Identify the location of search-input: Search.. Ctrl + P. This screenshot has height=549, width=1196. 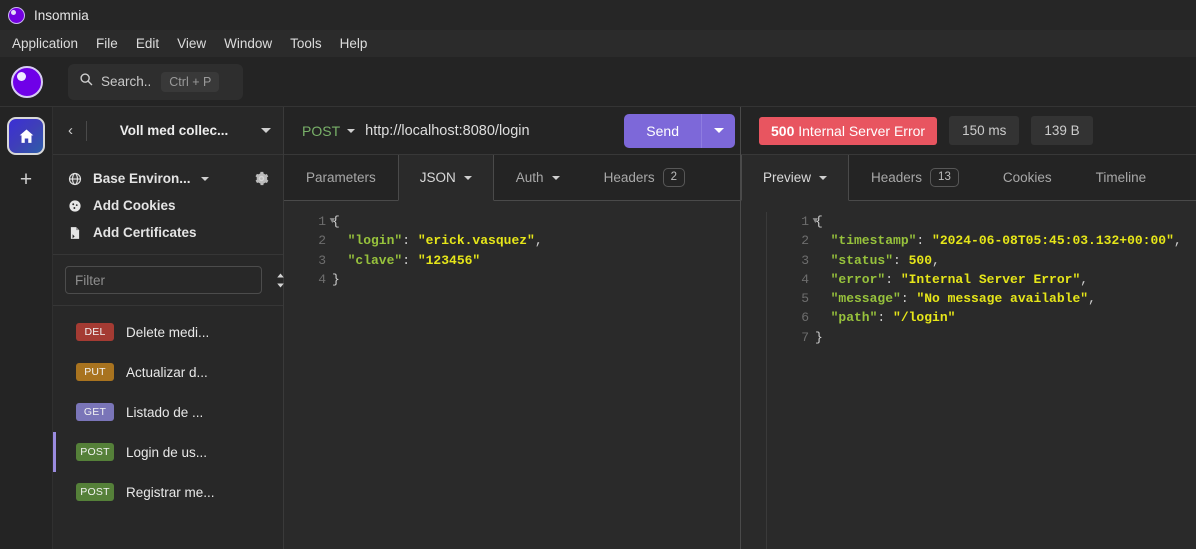
(155, 81).